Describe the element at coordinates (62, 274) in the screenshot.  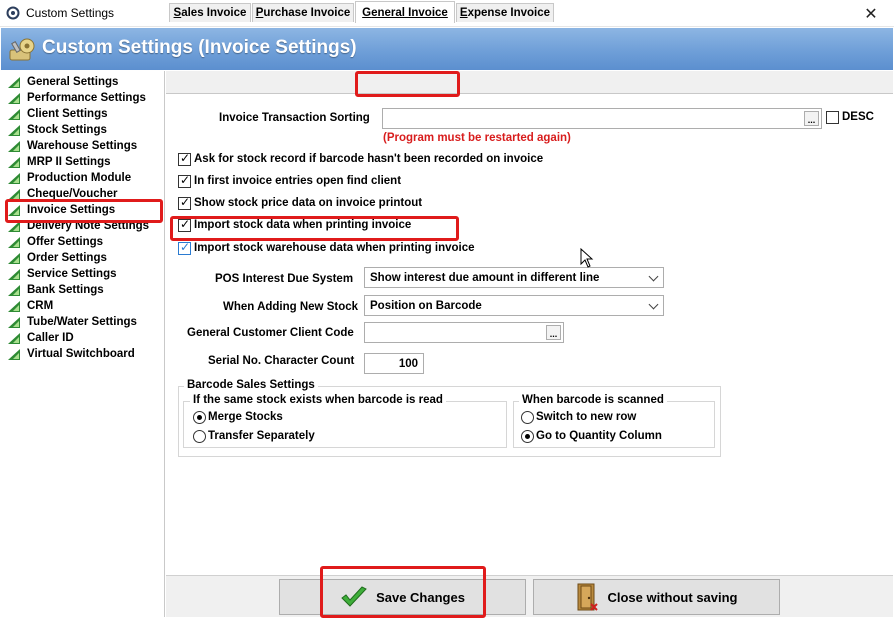
I see `sidebar-item-service-settings: Service Settings` at that location.